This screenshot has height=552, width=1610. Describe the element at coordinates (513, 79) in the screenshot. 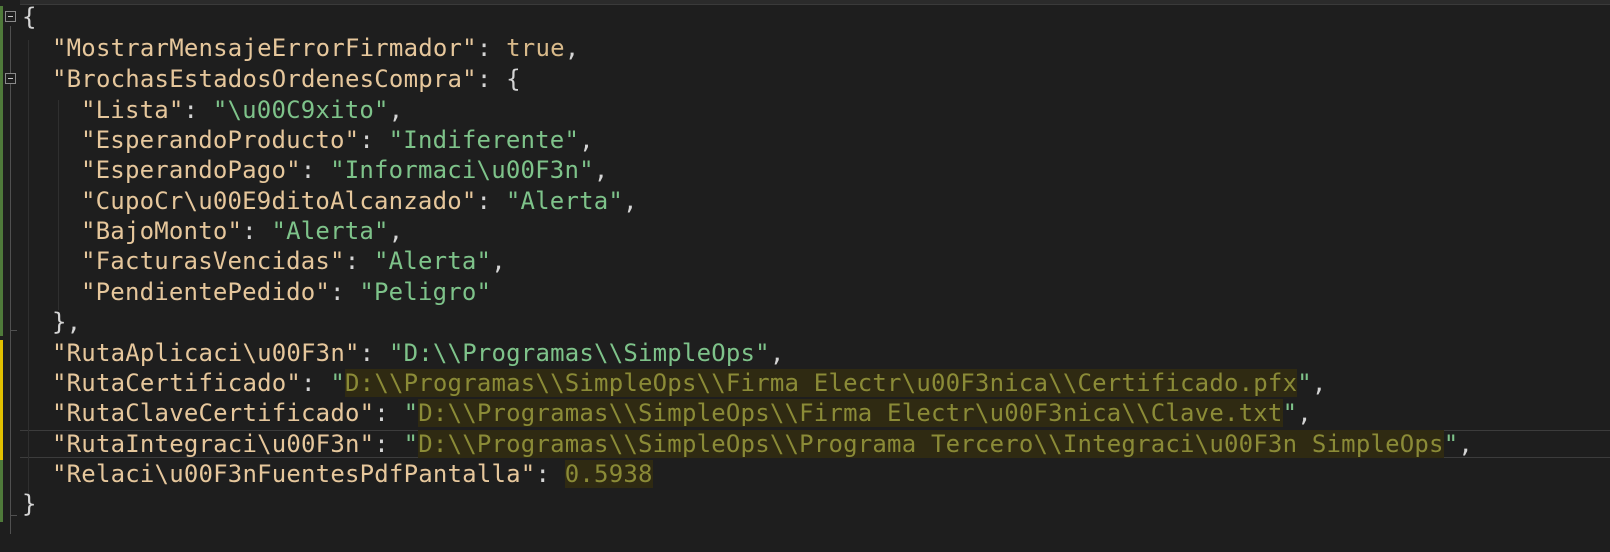

I see `json-object-open: {` at that location.